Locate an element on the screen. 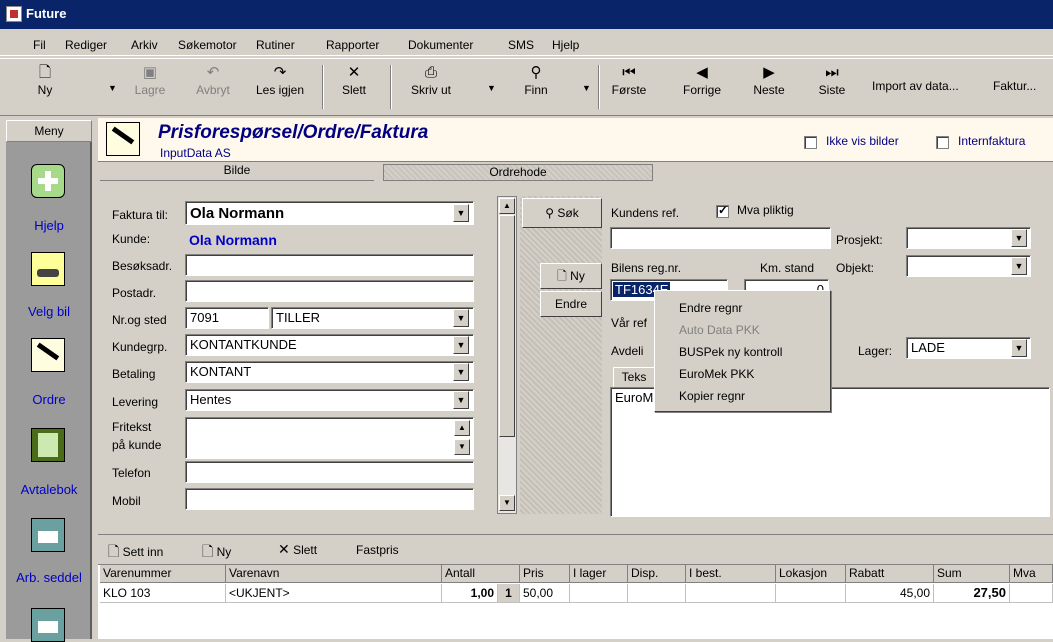  last-button: ⏭ Siste is located at coordinates (832, 80).